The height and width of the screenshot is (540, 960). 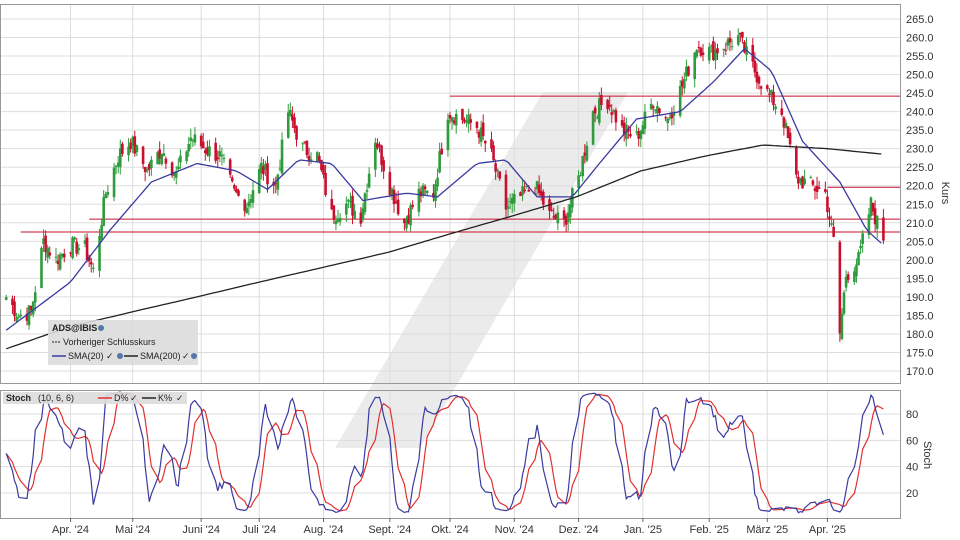 What do you see at coordinates (86, 356) in the screenshot?
I see `legend-sma20: SMA(20)` at bounding box center [86, 356].